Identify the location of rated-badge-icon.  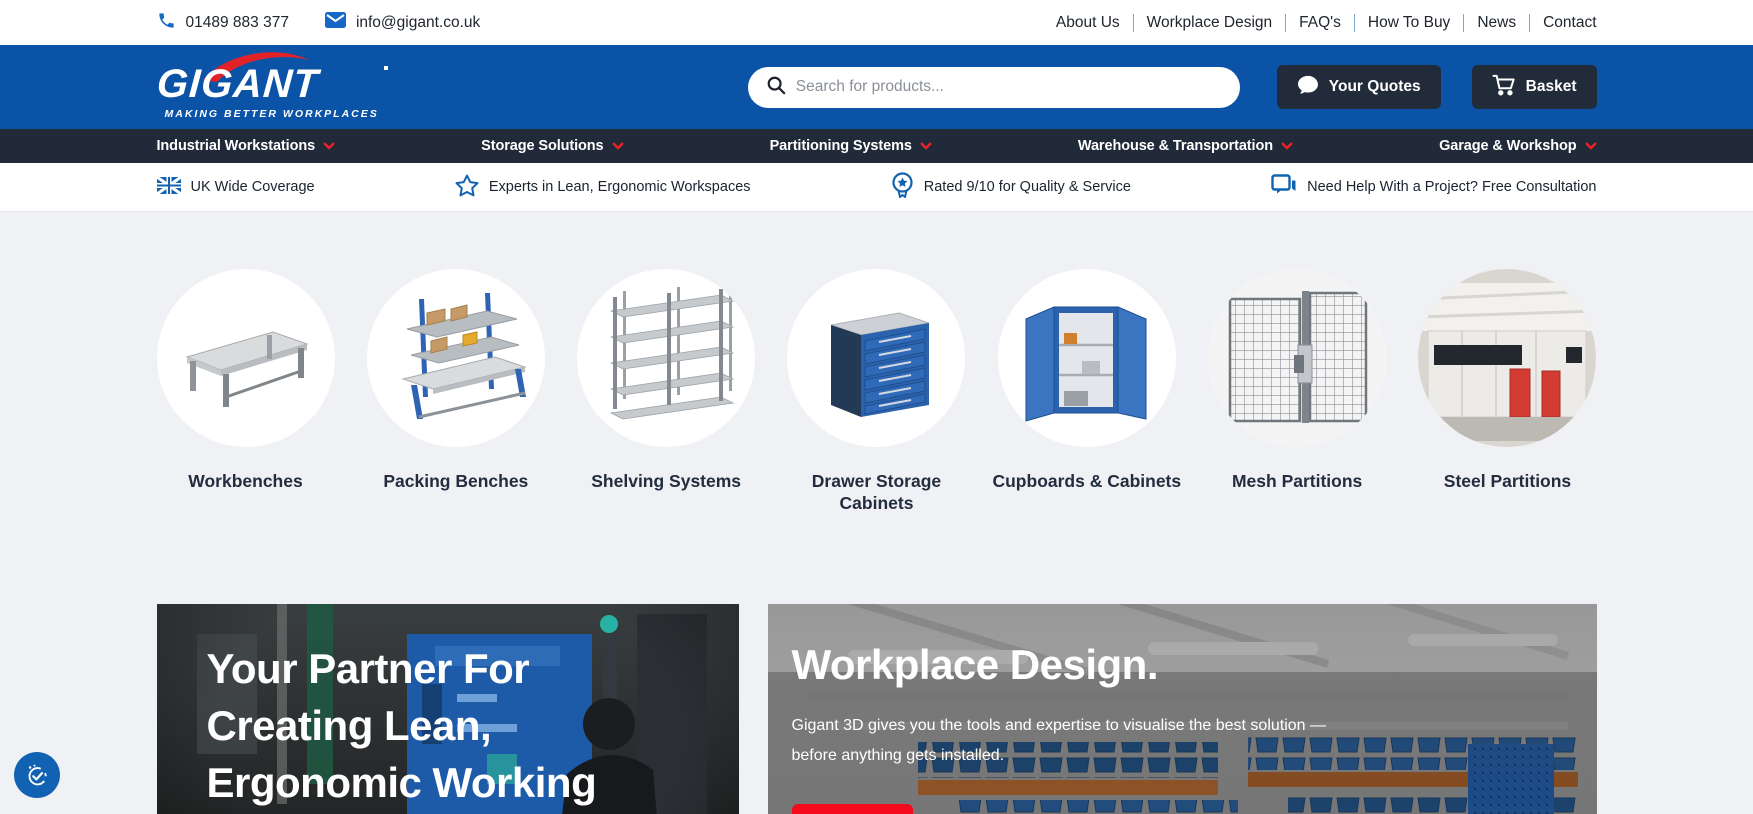
(902, 187).